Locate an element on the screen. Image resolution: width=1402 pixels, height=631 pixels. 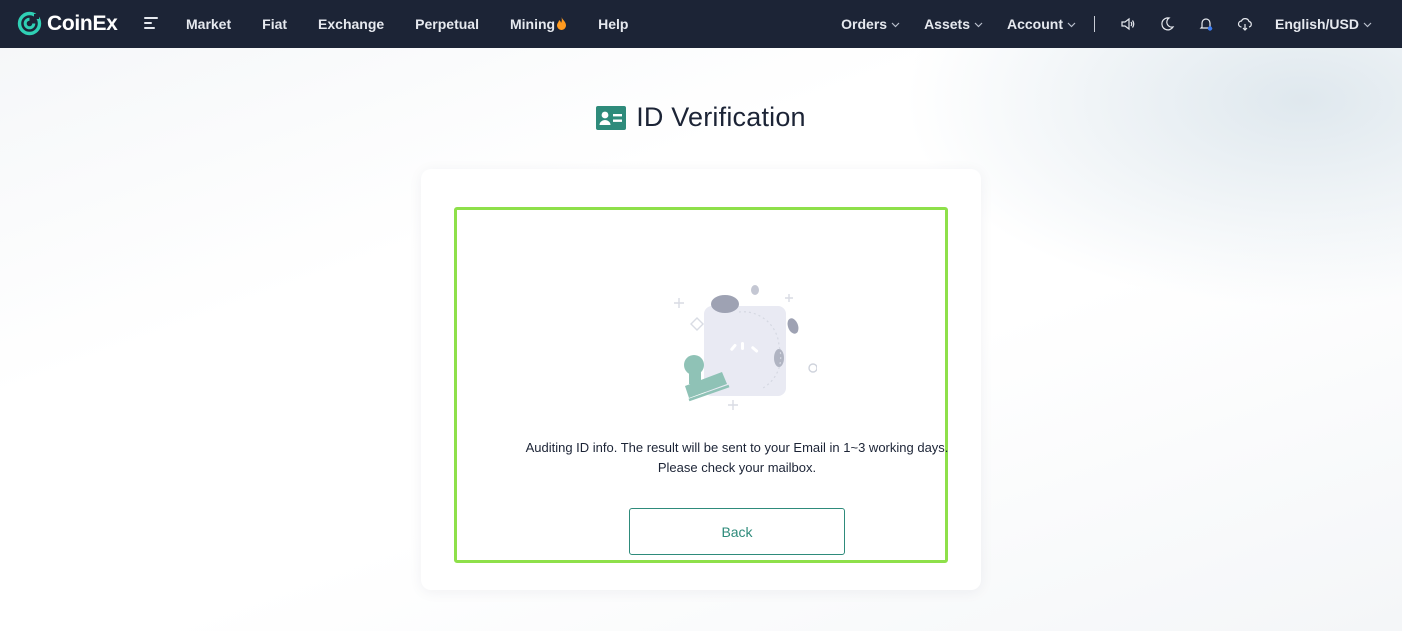
nav-assets: Assets is located at coordinates (953, 24).